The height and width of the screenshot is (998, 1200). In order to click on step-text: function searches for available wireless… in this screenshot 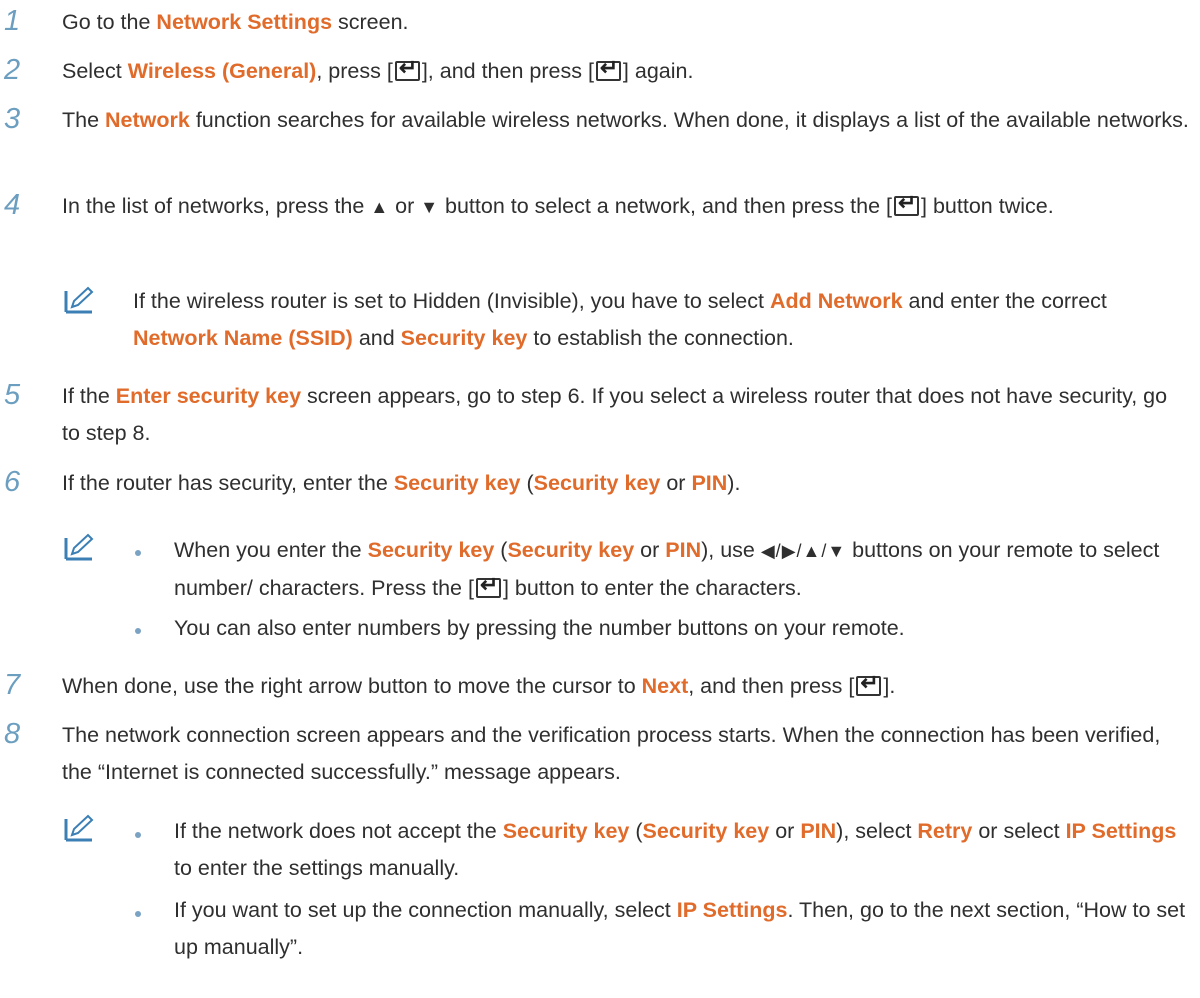, I will do `click(689, 120)`.